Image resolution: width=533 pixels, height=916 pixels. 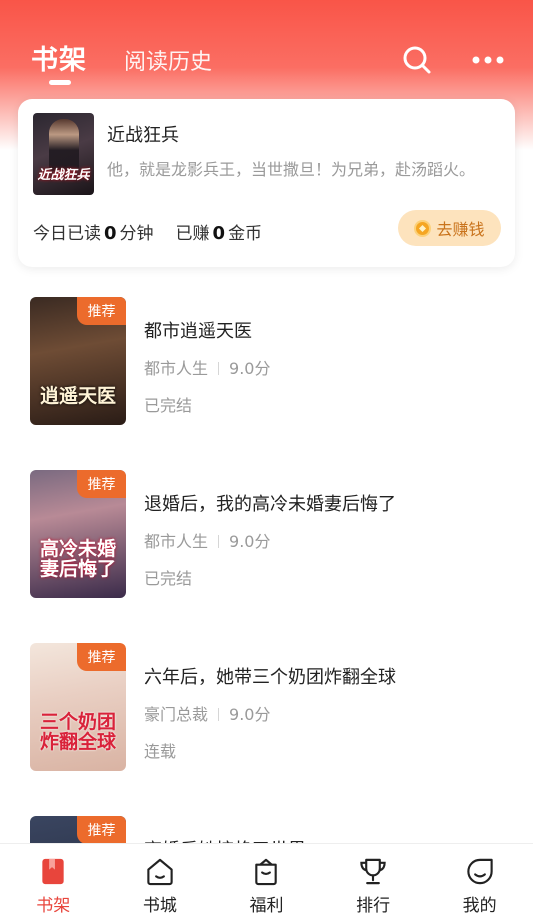 I want to click on earned-unit: 金币, so click(x=245, y=234).